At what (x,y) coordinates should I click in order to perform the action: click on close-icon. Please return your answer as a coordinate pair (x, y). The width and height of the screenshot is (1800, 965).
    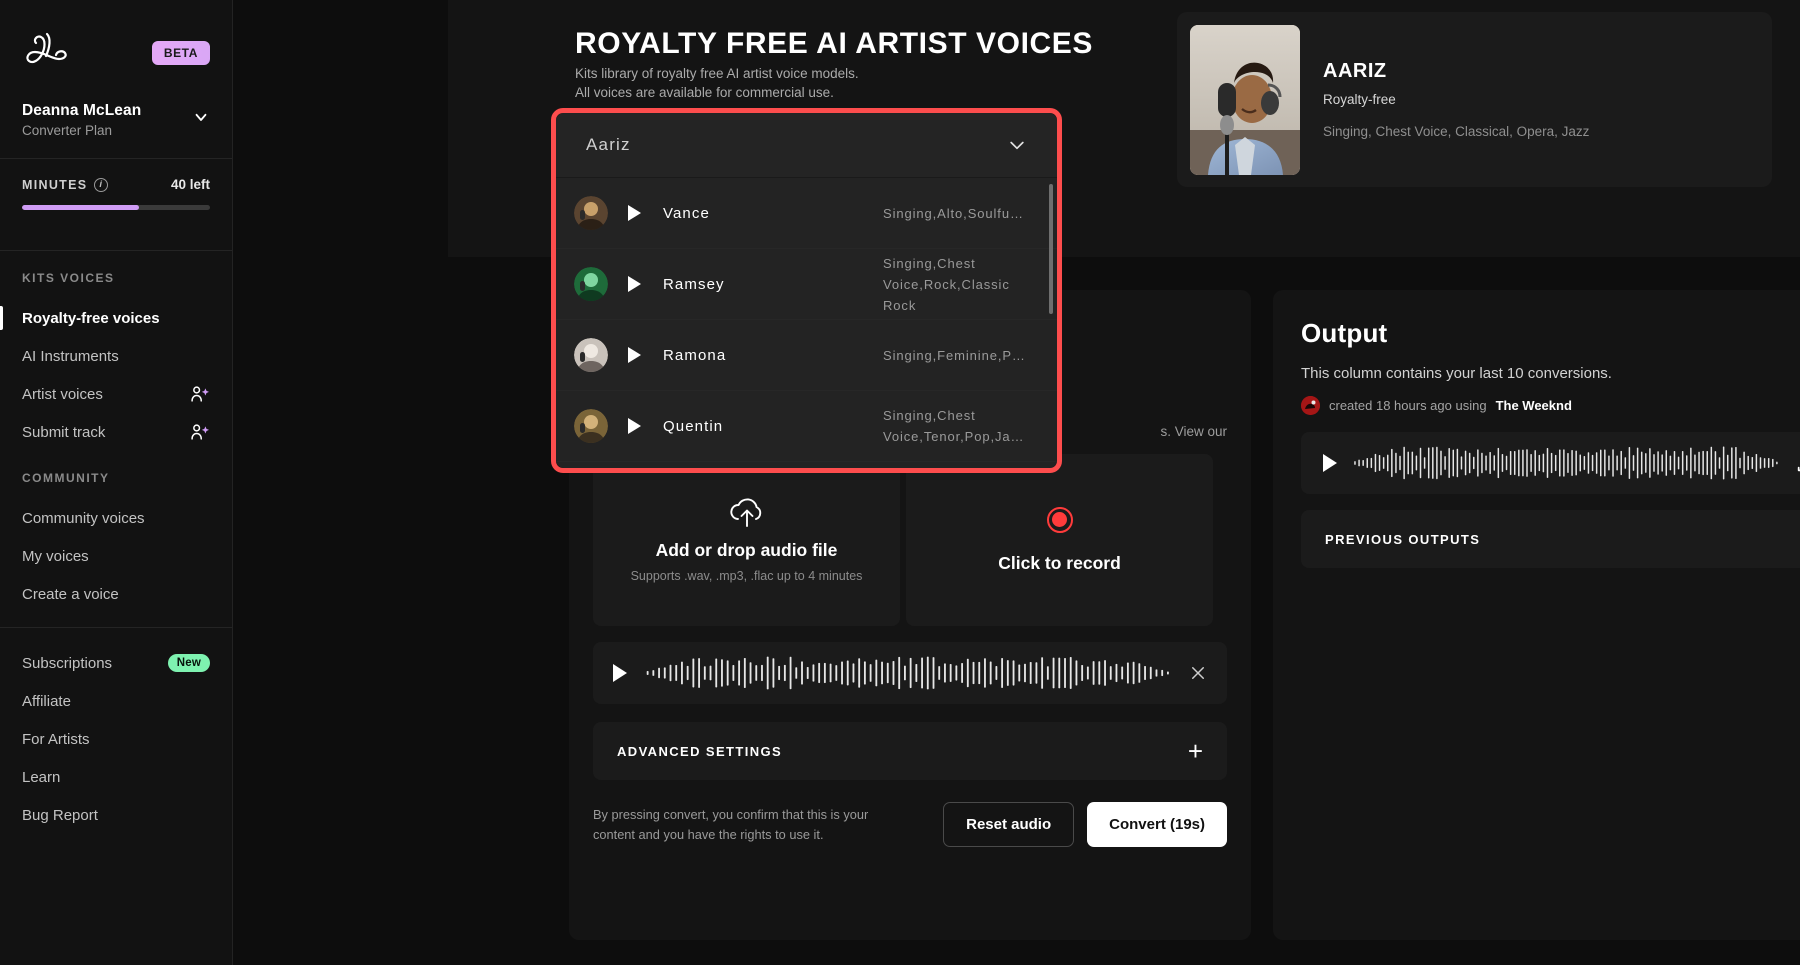
    Looking at the image, I should click on (1198, 673).